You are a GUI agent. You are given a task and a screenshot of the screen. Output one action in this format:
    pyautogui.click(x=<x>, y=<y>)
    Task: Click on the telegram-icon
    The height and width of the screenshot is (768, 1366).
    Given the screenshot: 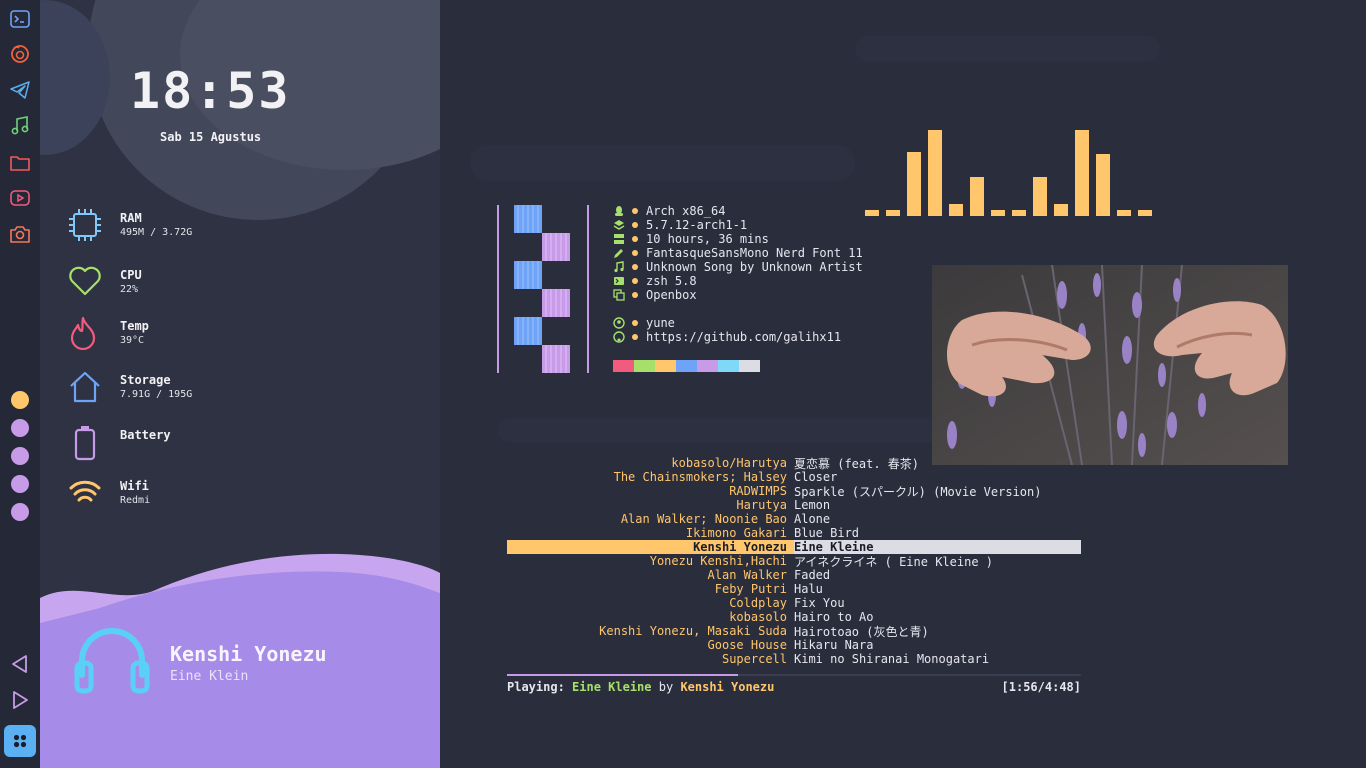 What is the action you would take?
    pyautogui.click(x=20, y=90)
    